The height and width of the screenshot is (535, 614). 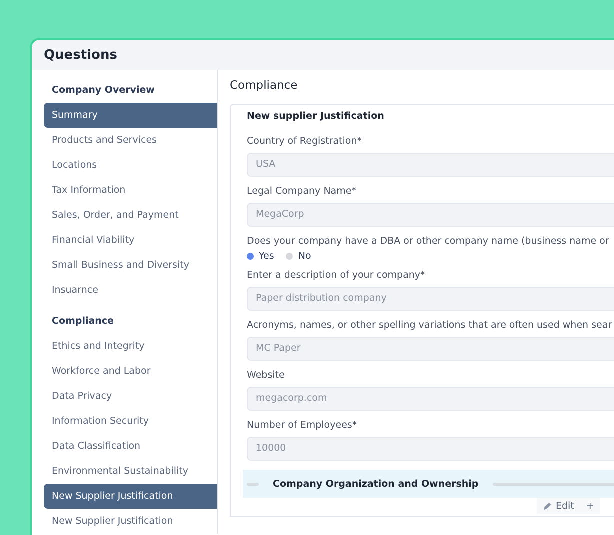 What do you see at coordinates (130, 140) in the screenshot?
I see `sidebar-item: Products and Services` at bounding box center [130, 140].